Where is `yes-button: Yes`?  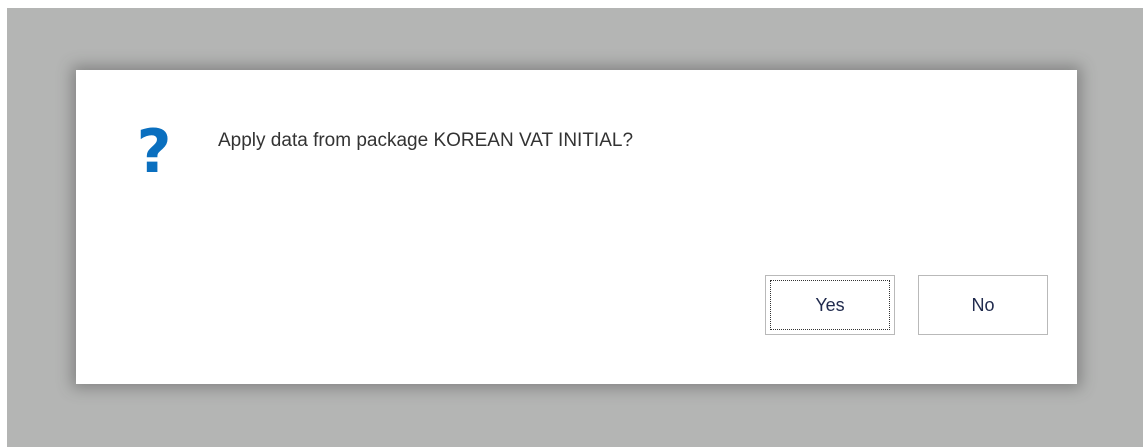 yes-button: Yes is located at coordinates (830, 305).